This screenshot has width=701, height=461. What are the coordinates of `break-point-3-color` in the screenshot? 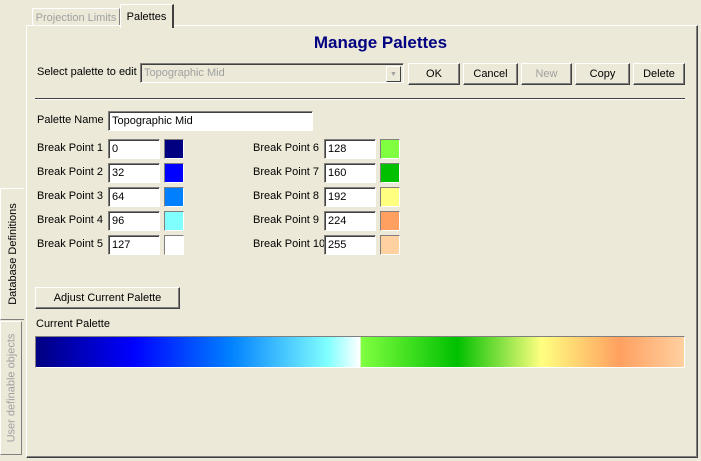 It's located at (174, 197).